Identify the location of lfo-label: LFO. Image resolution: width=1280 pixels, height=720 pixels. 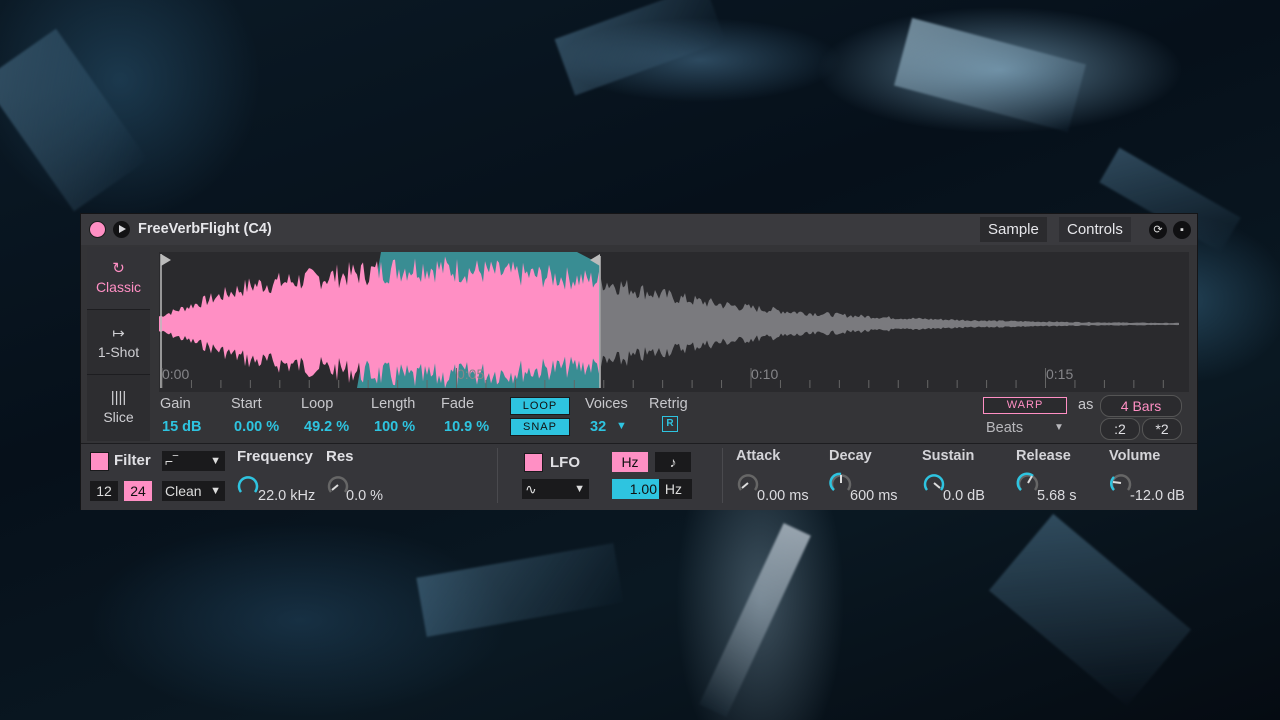
(565, 462).